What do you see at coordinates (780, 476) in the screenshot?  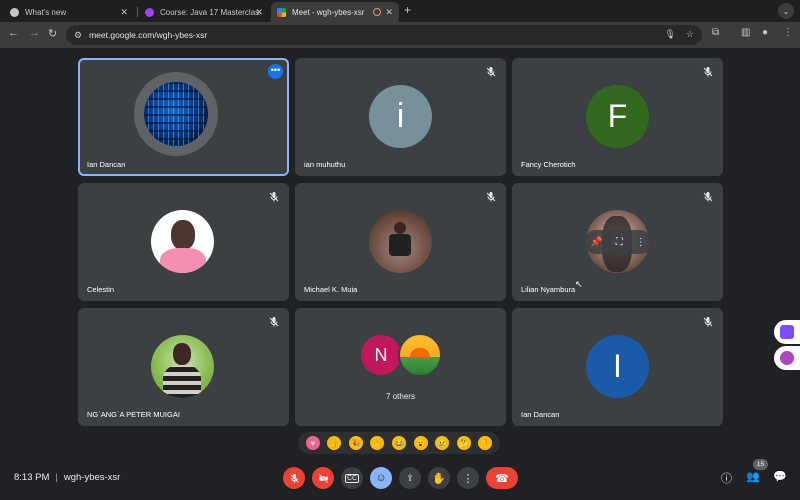 I see `chat-icon: 💬` at bounding box center [780, 476].